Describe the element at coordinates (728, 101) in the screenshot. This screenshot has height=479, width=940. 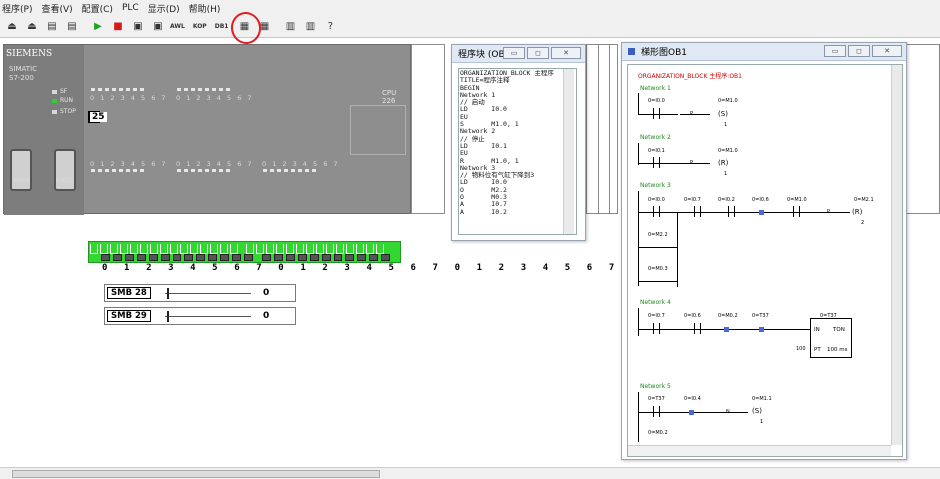
I see `n1-coil-label: 0=M1.0` at that location.